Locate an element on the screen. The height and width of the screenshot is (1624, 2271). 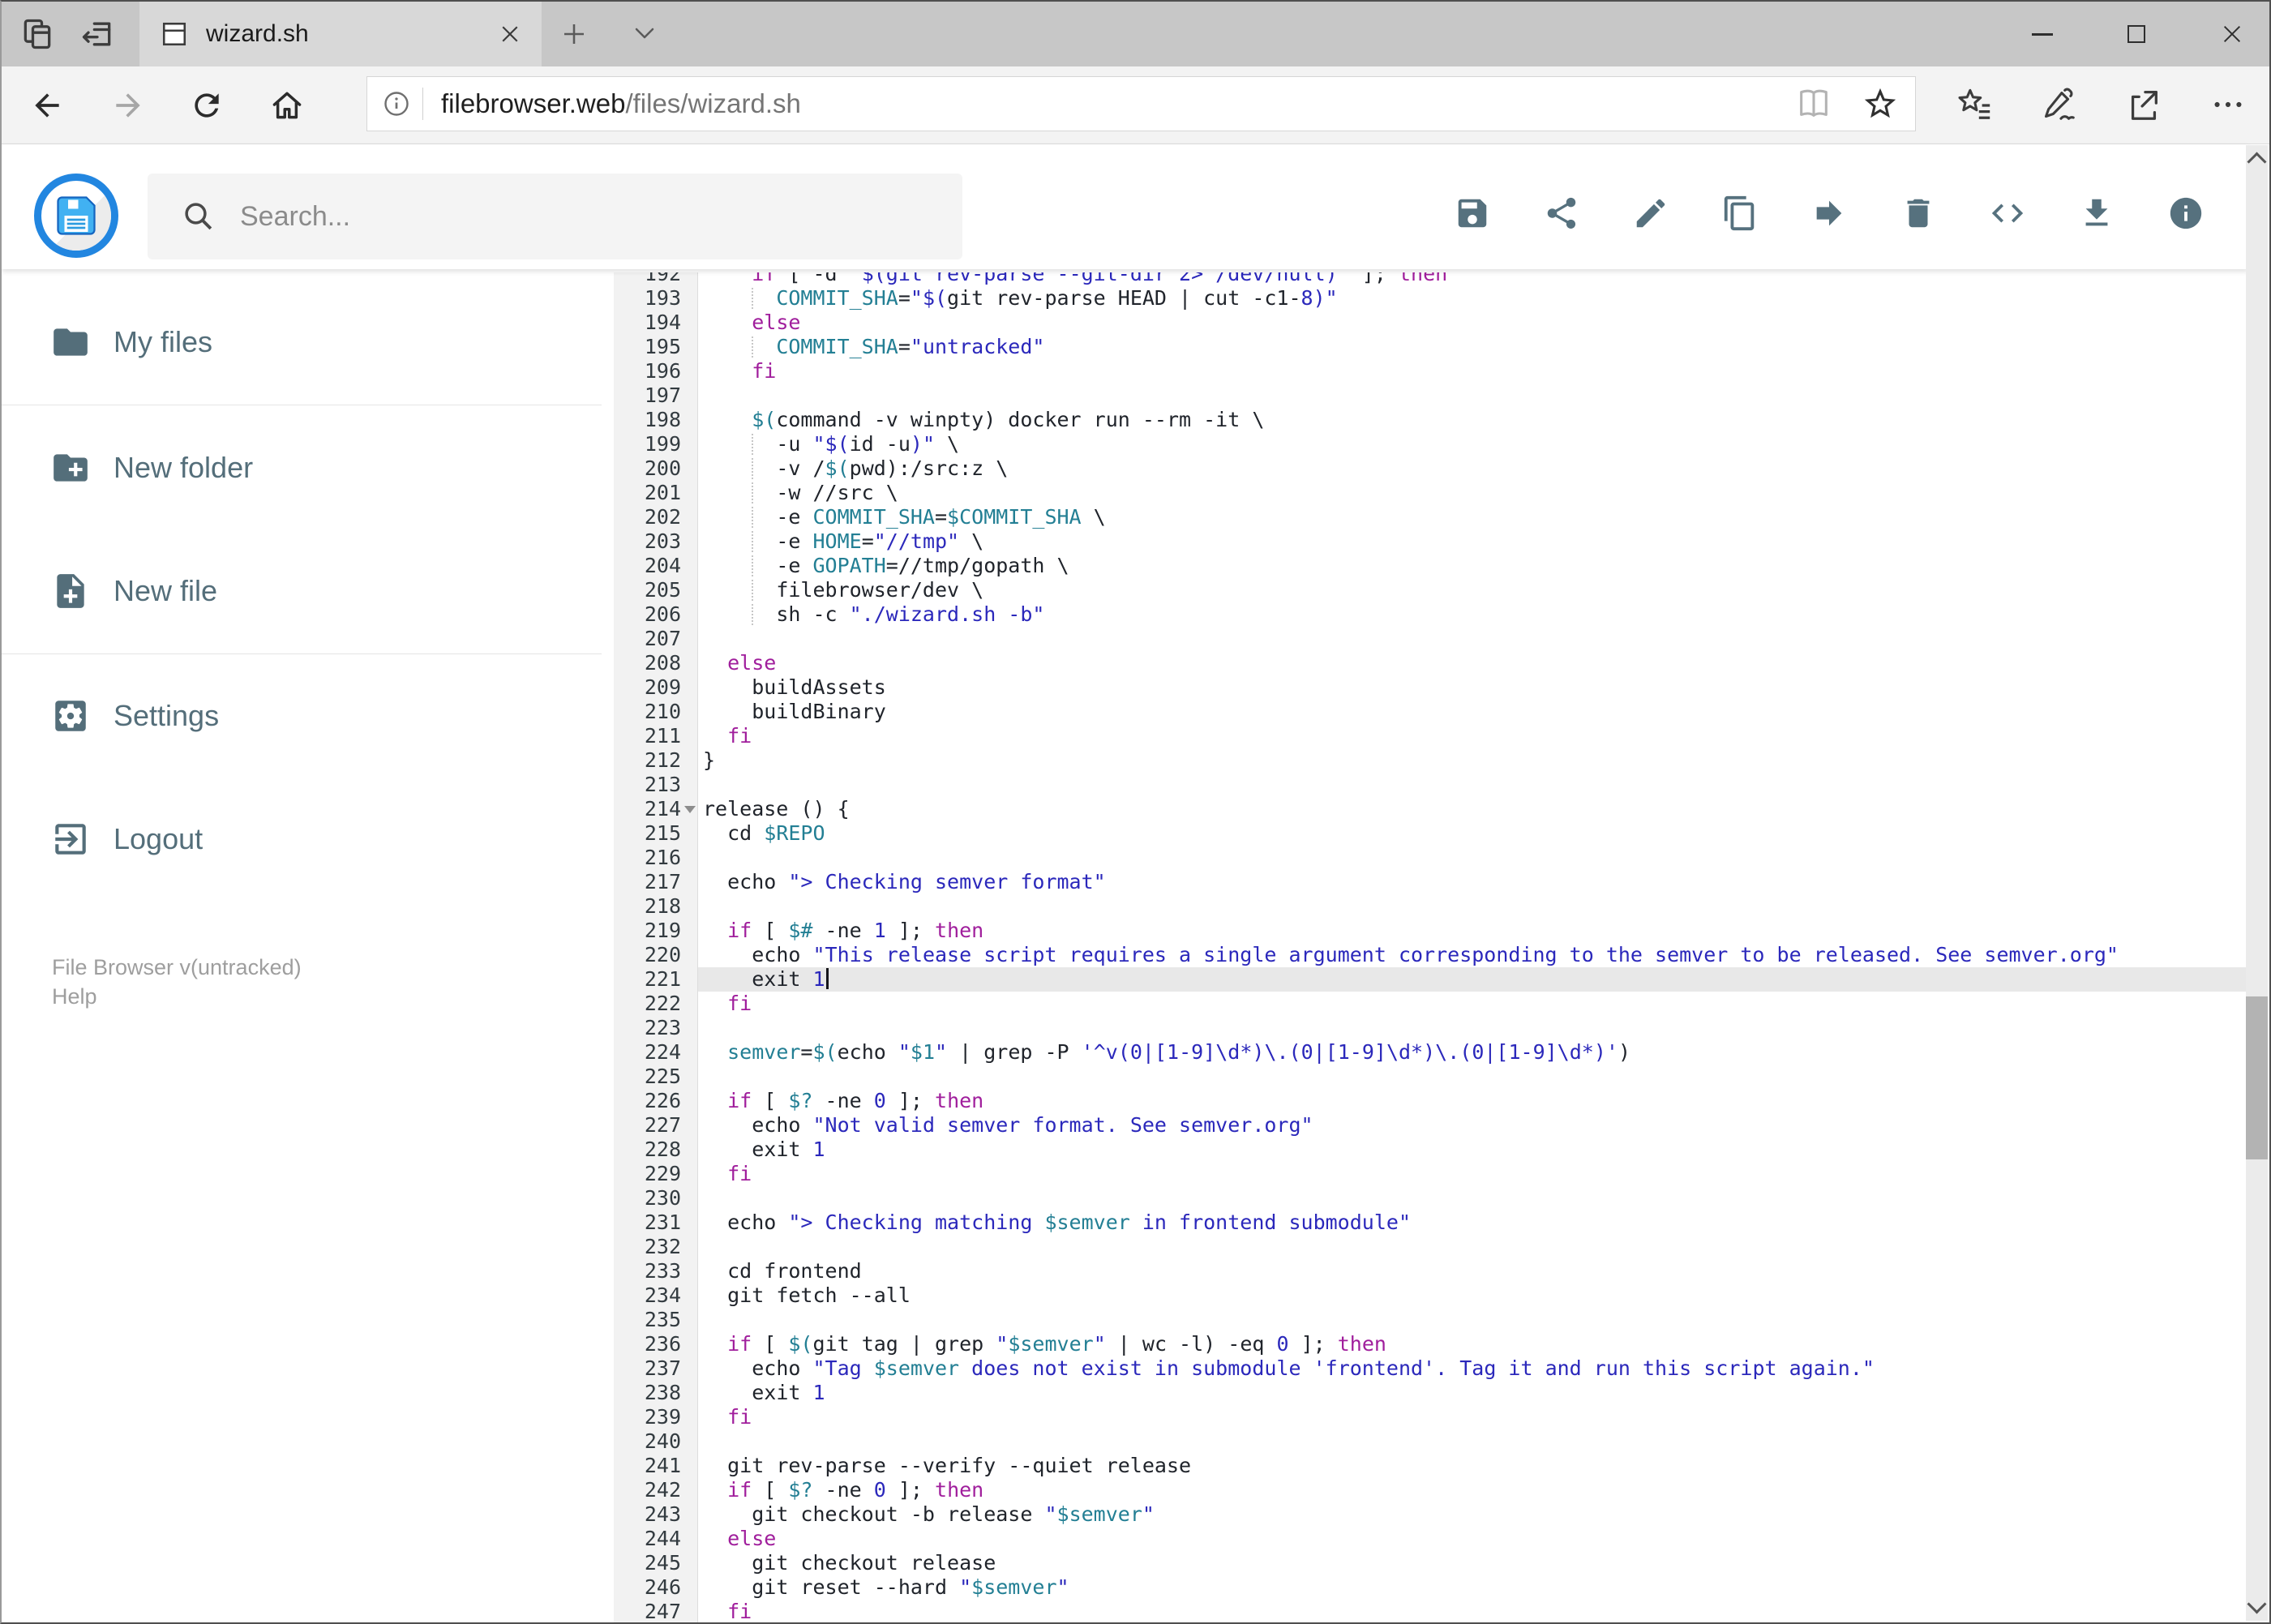
add-favorite-star-icon is located at coordinates (1881, 104).